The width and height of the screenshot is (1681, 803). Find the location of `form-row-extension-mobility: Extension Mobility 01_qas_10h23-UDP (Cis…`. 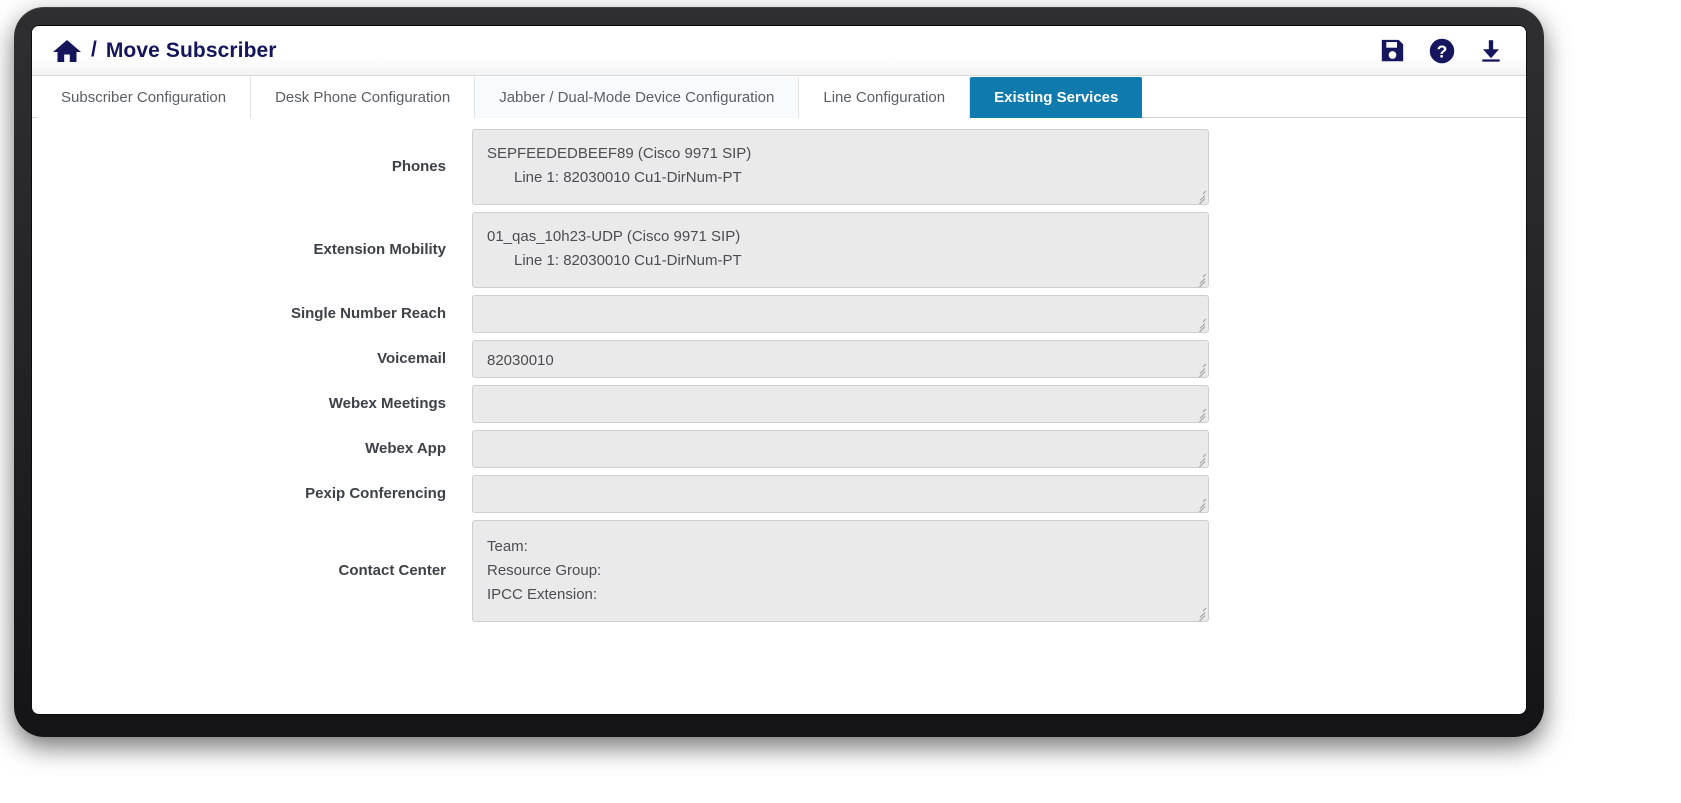

form-row-extension-mobility: Extension Mobility 01_qas_10h23-UDP (Cis… is located at coordinates (779, 250).